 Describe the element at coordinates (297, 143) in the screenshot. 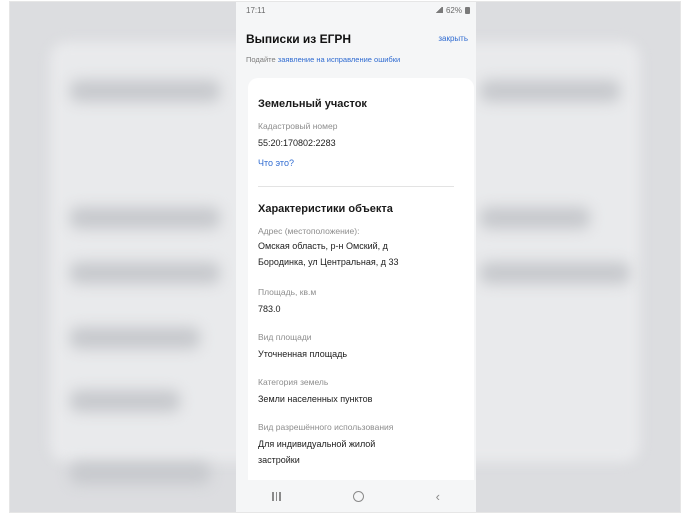

I see `cadastral-value: 55:20:170802:2283` at that location.